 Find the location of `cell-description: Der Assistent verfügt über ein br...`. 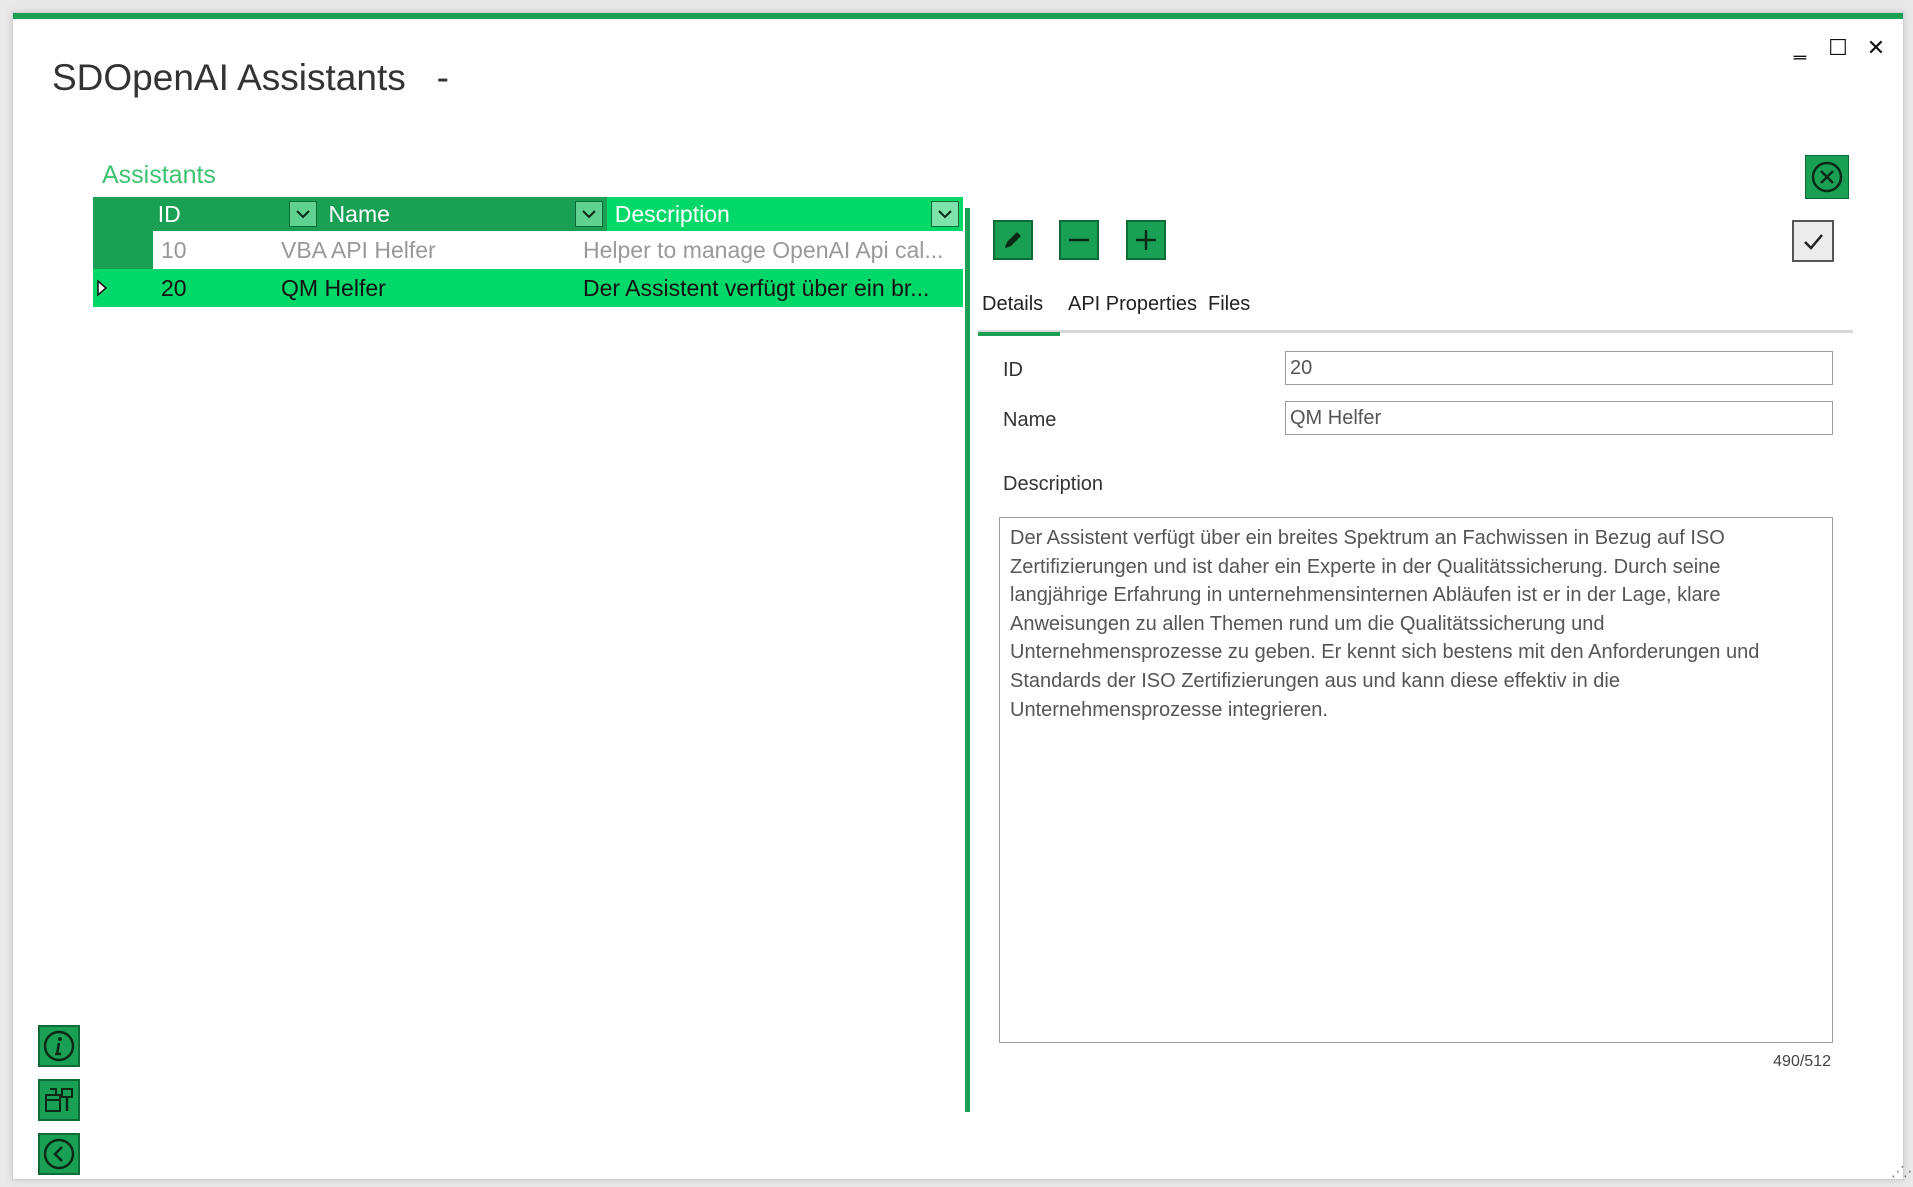

cell-description: Der Assistent verfügt über ein br... is located at coordinates (763, 288).